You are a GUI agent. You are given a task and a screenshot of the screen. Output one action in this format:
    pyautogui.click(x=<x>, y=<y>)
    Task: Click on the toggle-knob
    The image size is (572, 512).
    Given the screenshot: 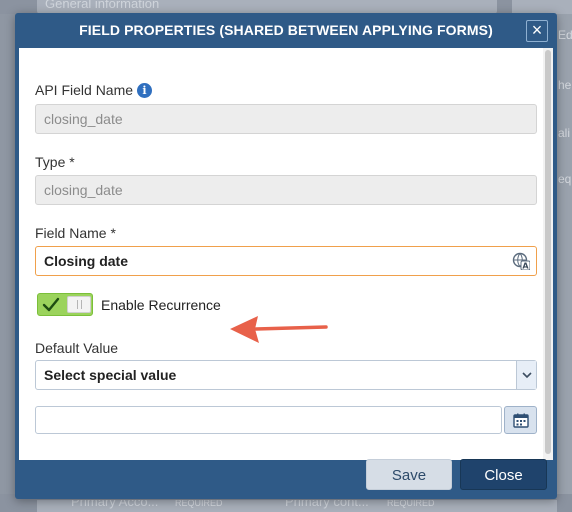 What is the action you would take?
    pyautogui.click(x=79, y=304)
    